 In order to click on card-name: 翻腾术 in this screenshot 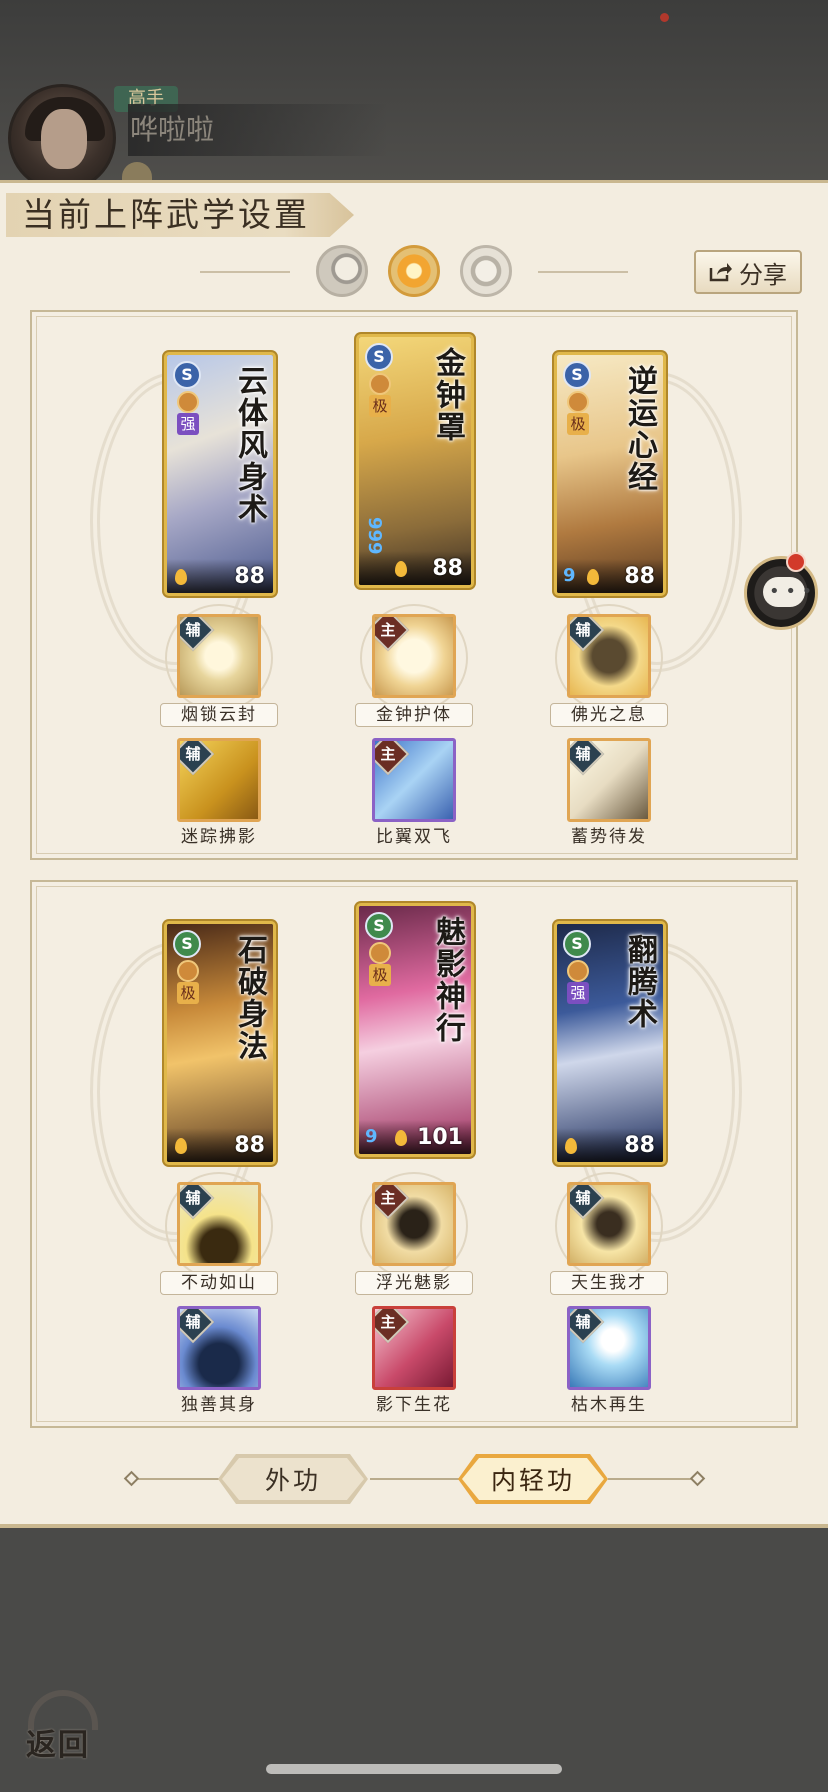, I will do `click(639, 982)`.